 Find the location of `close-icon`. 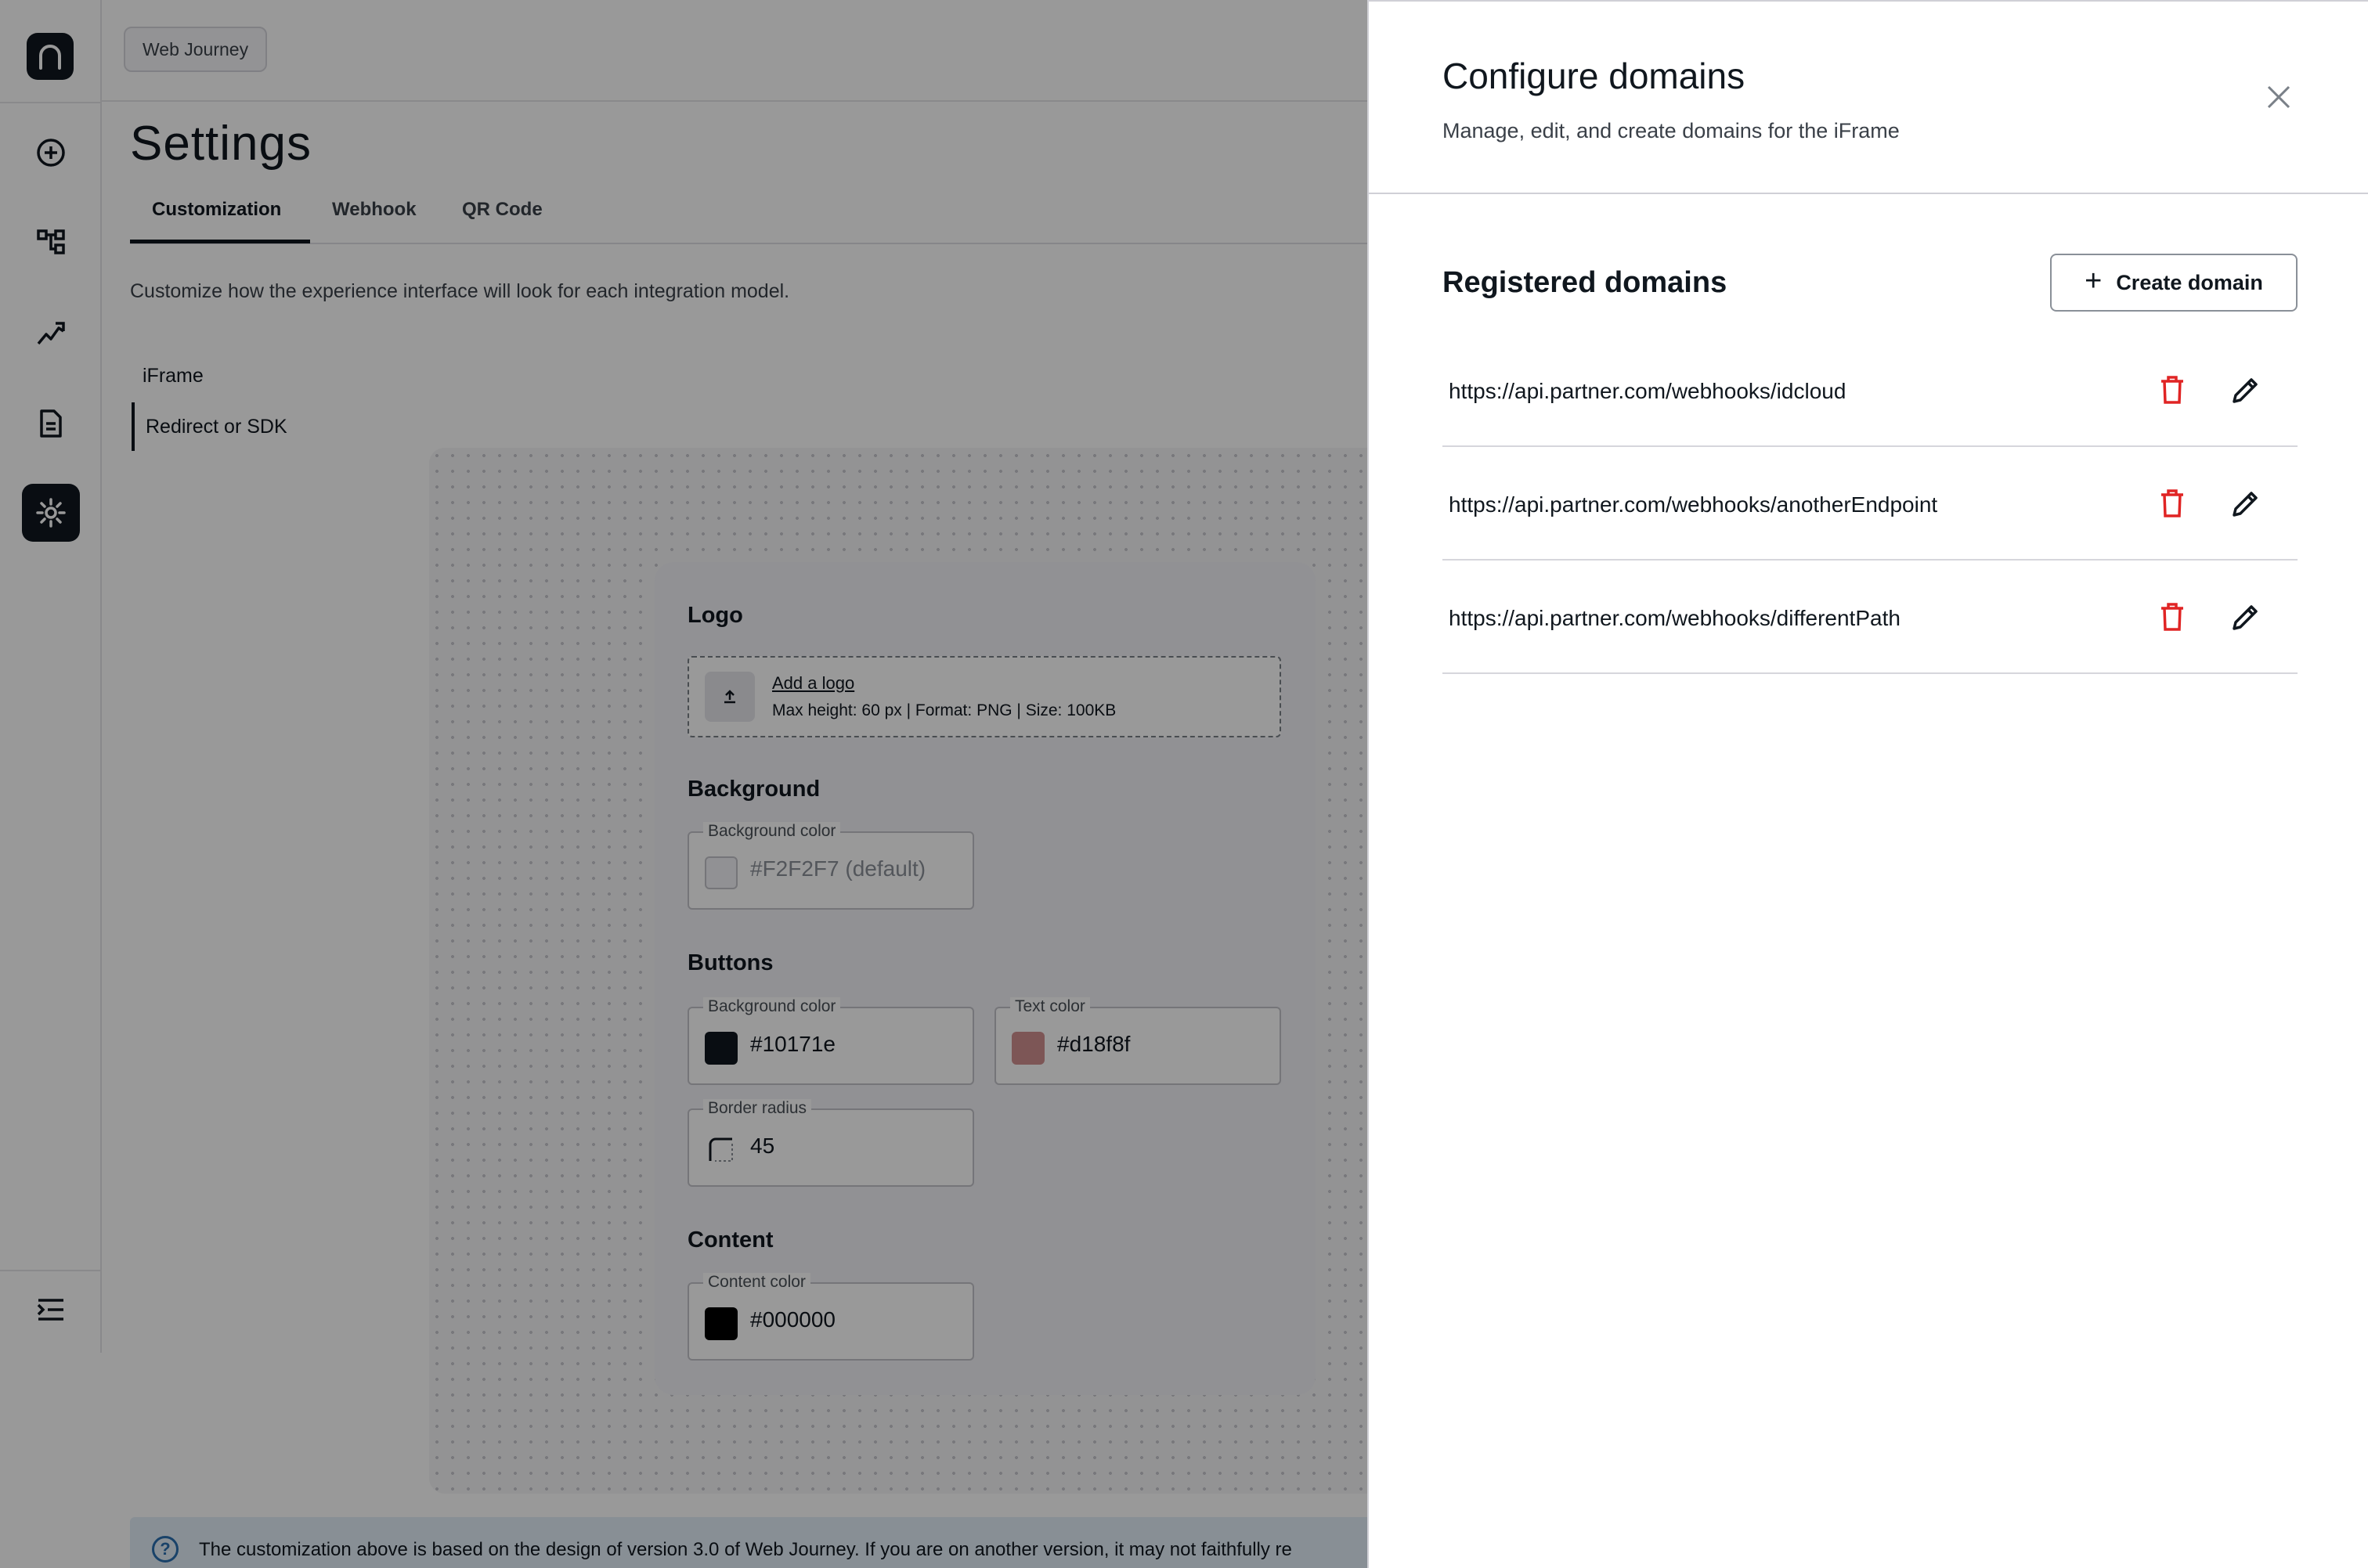

close-icon is located at coordinates (2278, 97).